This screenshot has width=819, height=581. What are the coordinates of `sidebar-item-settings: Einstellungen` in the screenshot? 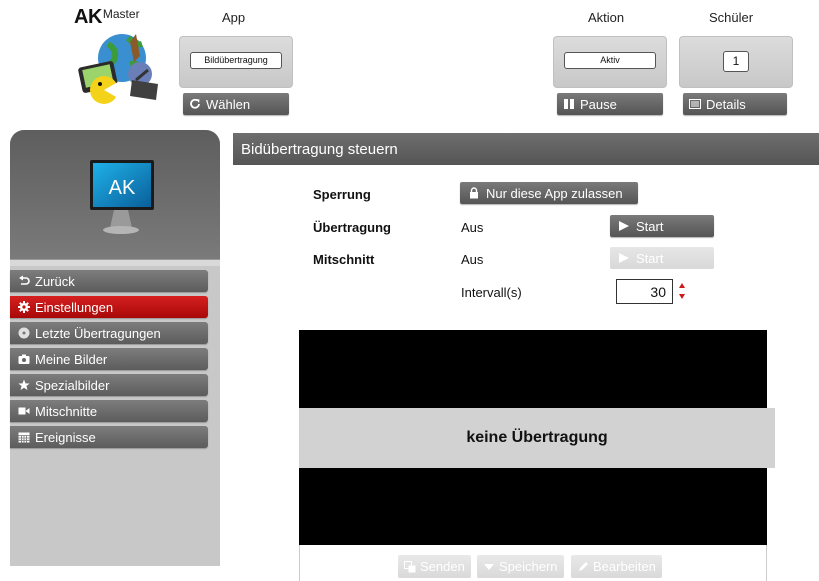 It's located at (109, 307).